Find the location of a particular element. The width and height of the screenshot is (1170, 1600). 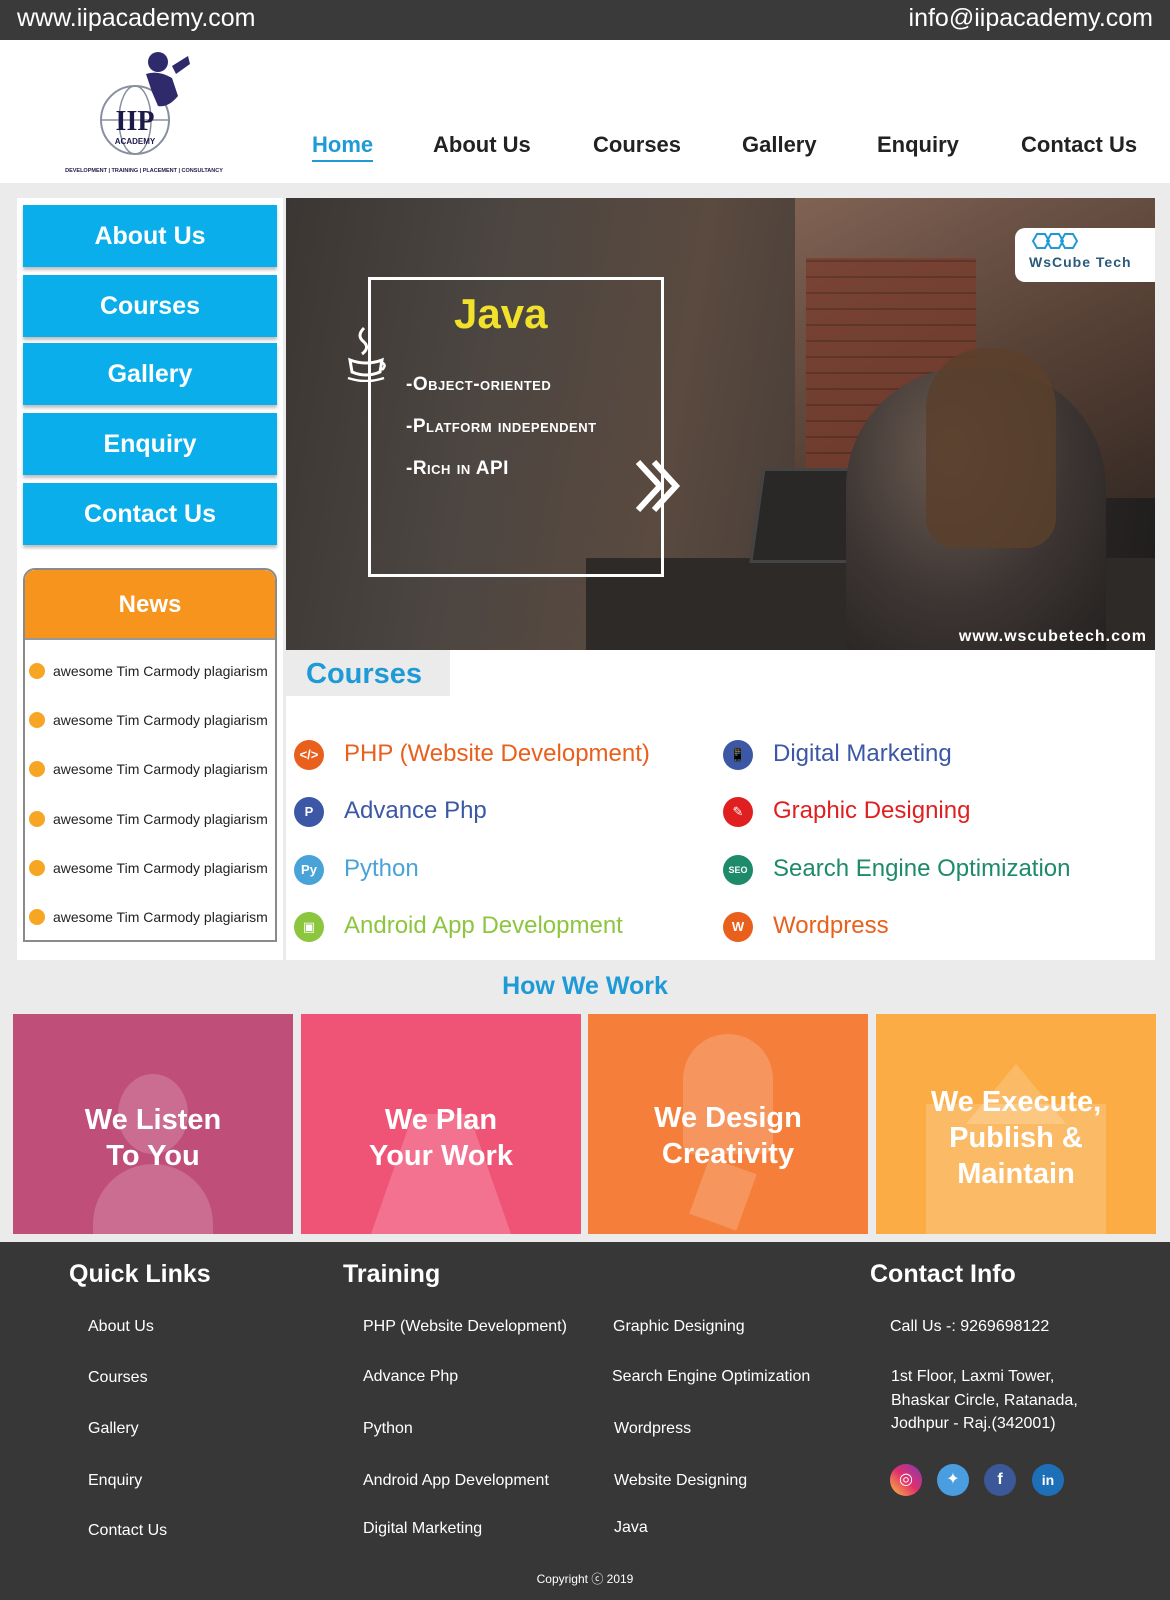

footer-training-link: Python is located at coordinates (388, 1429).